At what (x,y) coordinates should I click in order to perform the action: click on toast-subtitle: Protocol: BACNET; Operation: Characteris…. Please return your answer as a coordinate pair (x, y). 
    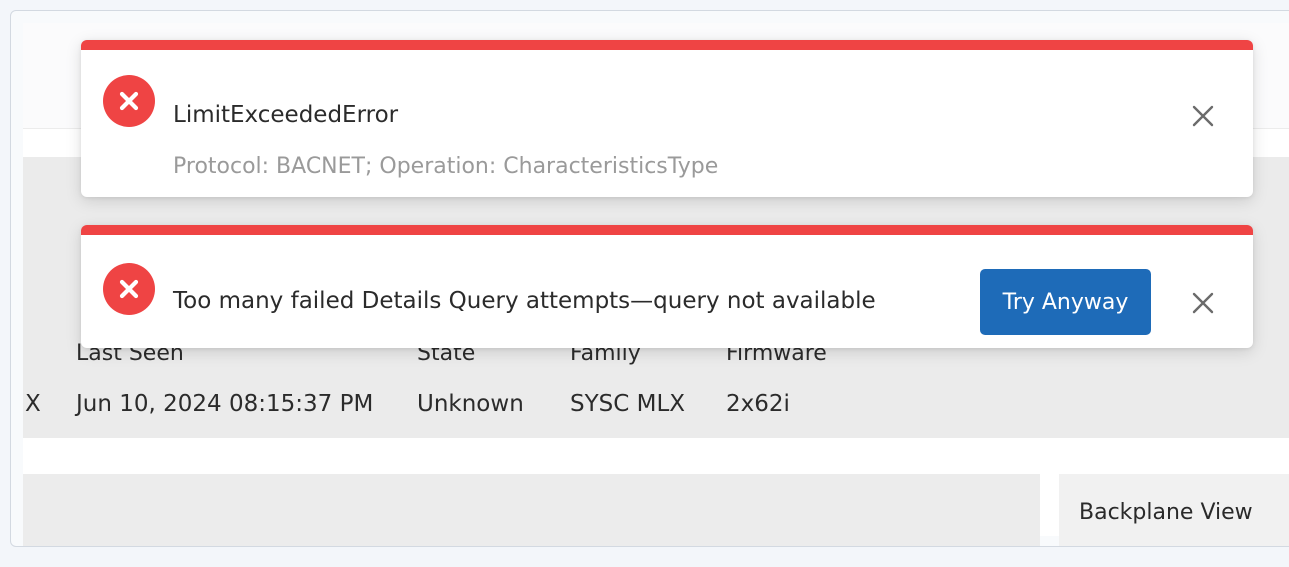
    Looking at the image, I should click on (446, 166).